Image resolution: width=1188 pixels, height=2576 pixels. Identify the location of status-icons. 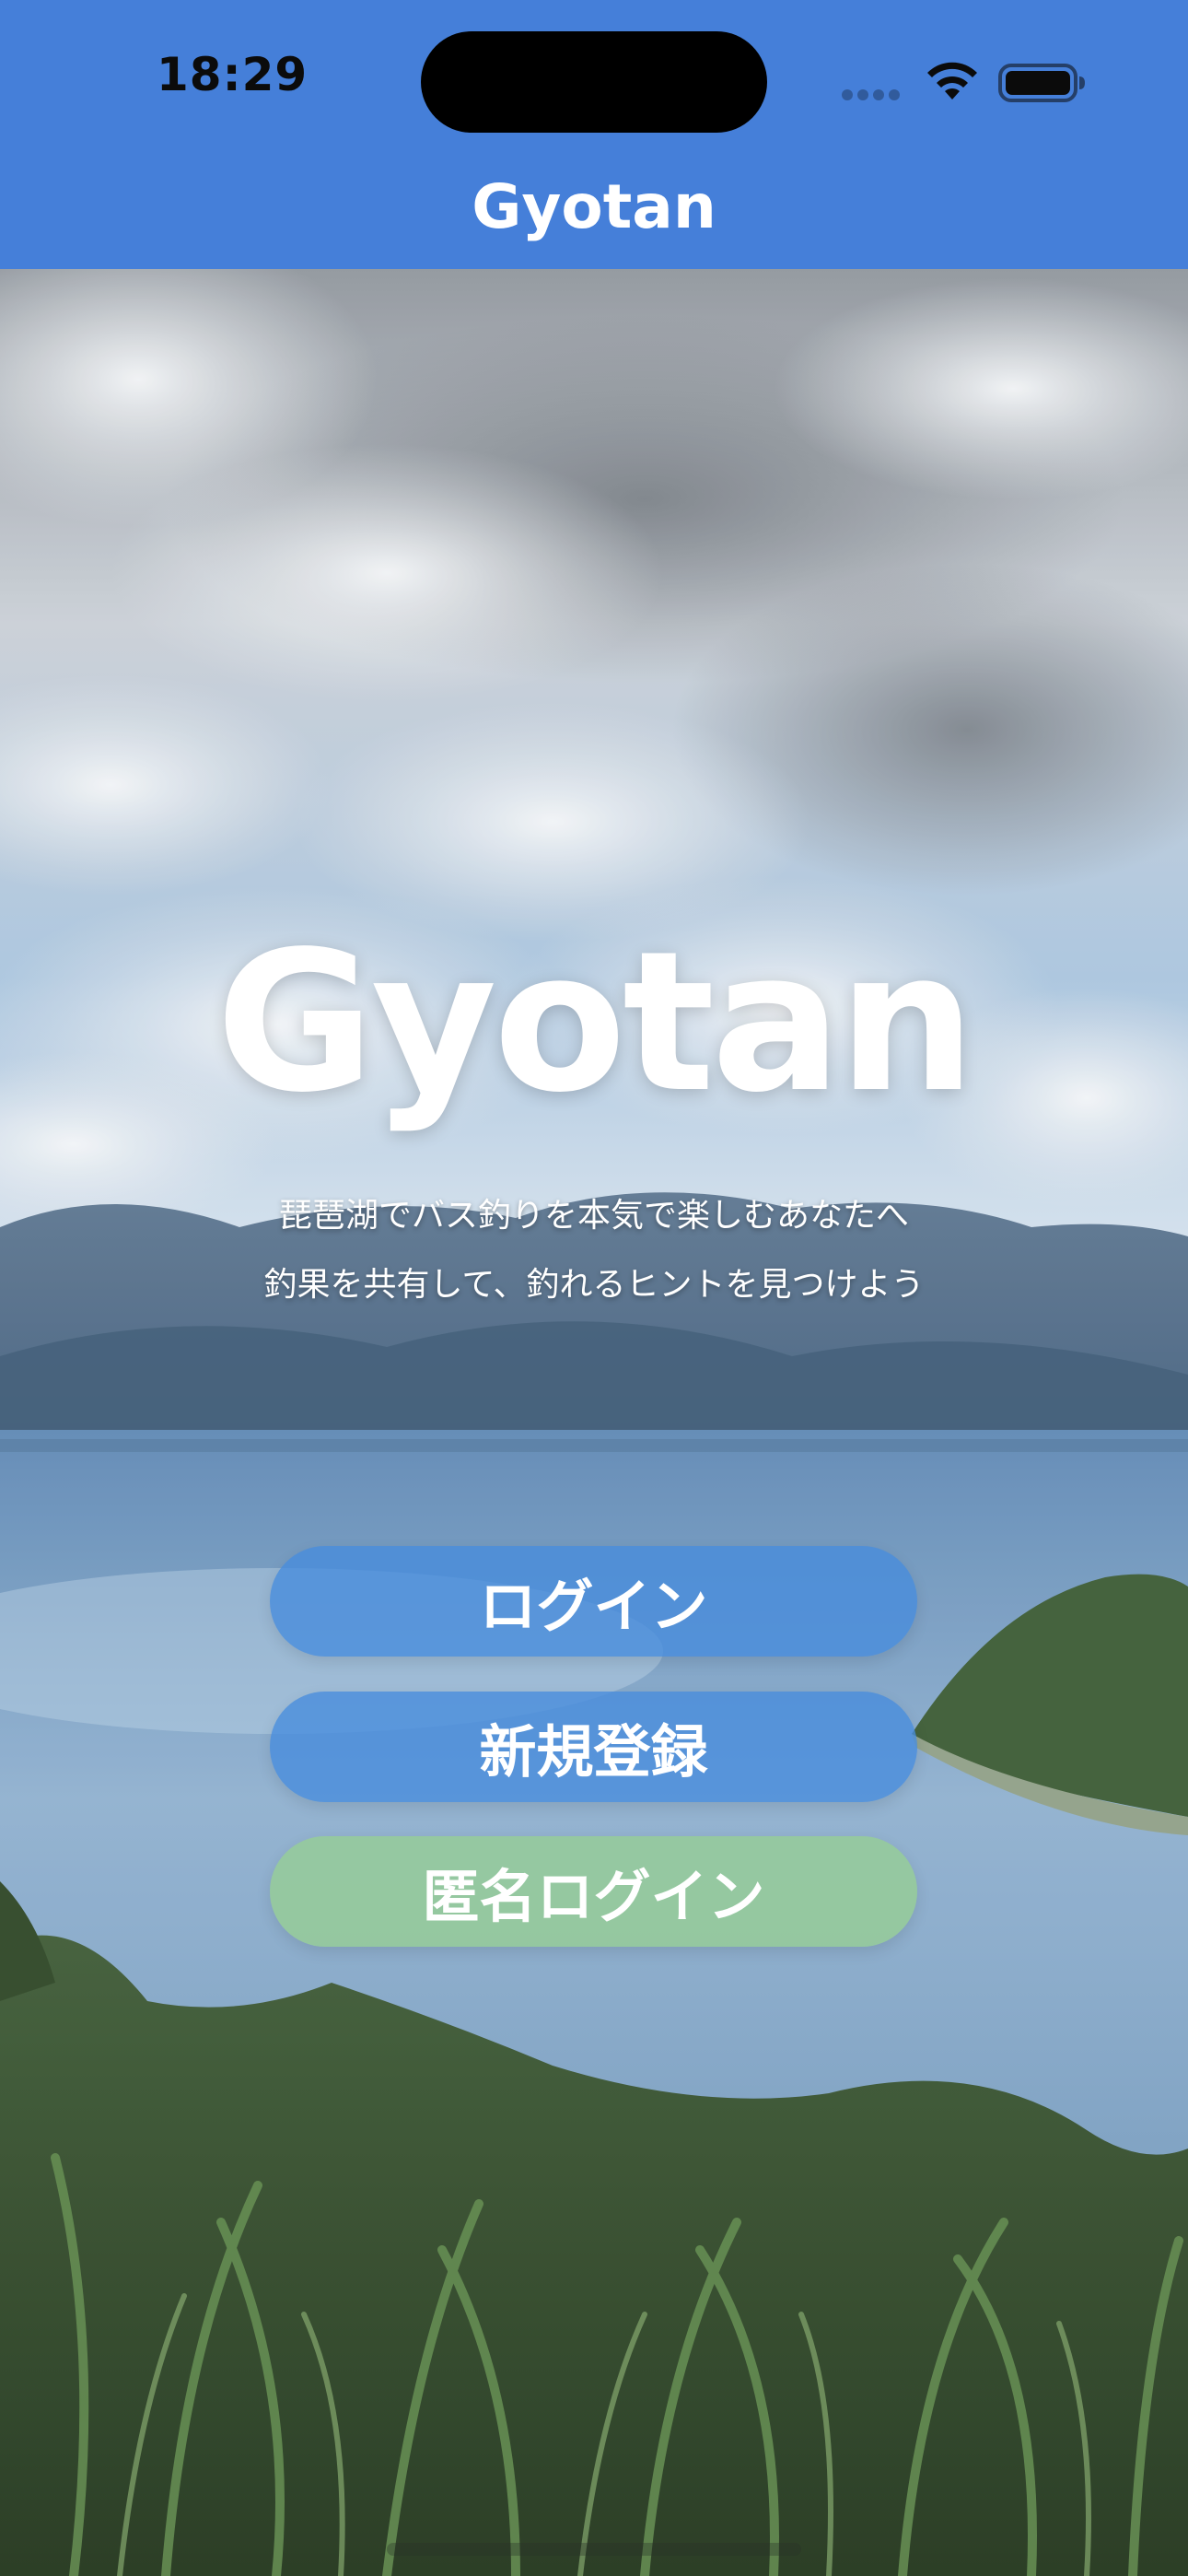
(965, 80).